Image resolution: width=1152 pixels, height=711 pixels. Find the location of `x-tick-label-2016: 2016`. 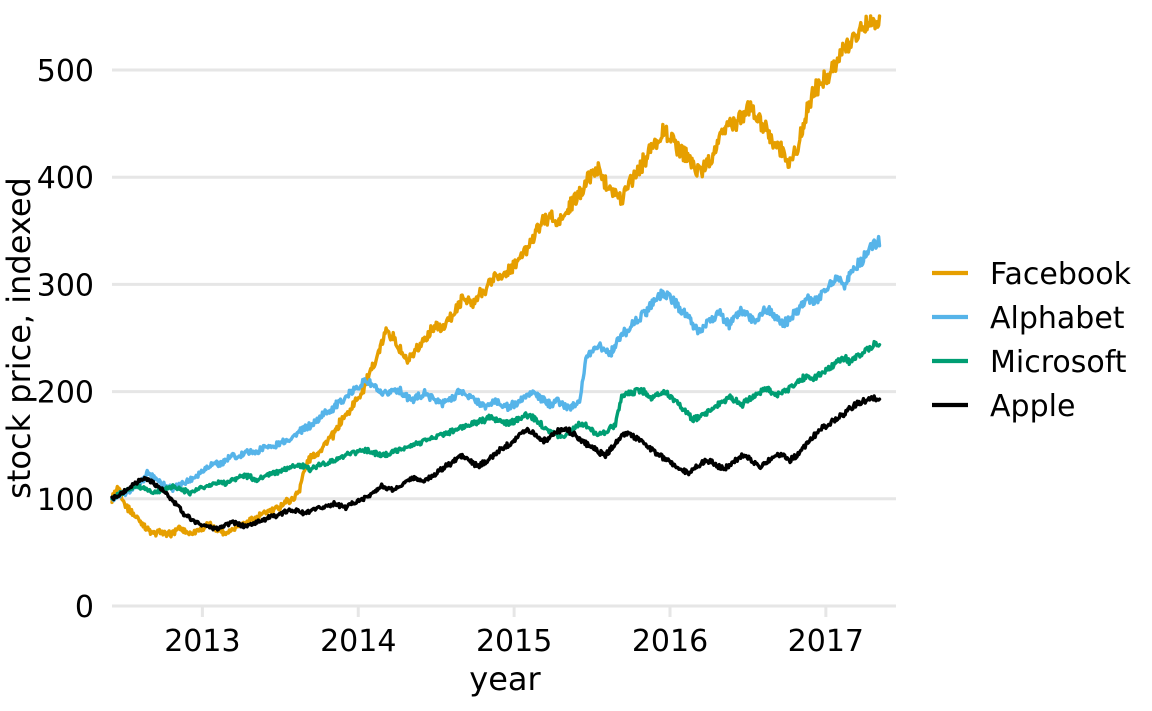

x-tick-label-2016: 2016 is located at coordinates (670, 641).